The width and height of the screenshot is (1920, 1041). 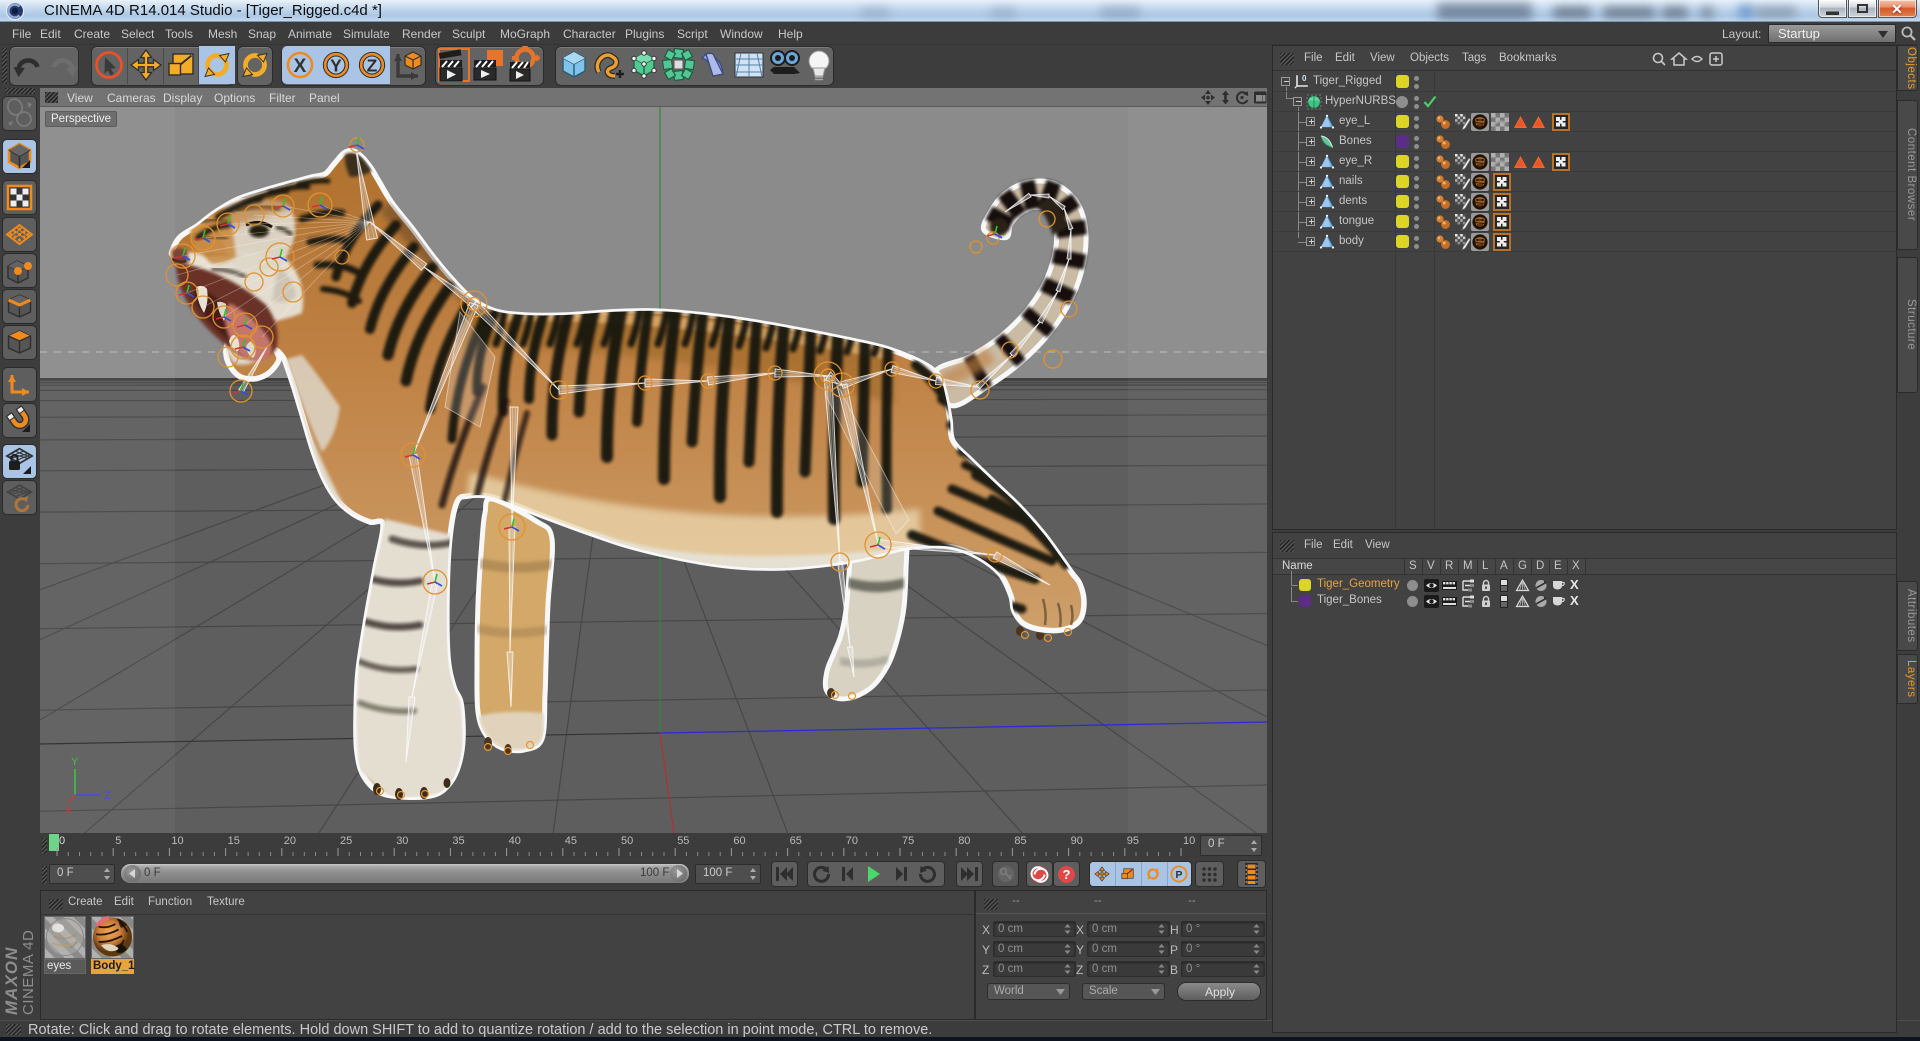 What do you see at coordinates (571, 841) in the screenshot?
I see `svg-text: 45` at bounding box center [571, 841].